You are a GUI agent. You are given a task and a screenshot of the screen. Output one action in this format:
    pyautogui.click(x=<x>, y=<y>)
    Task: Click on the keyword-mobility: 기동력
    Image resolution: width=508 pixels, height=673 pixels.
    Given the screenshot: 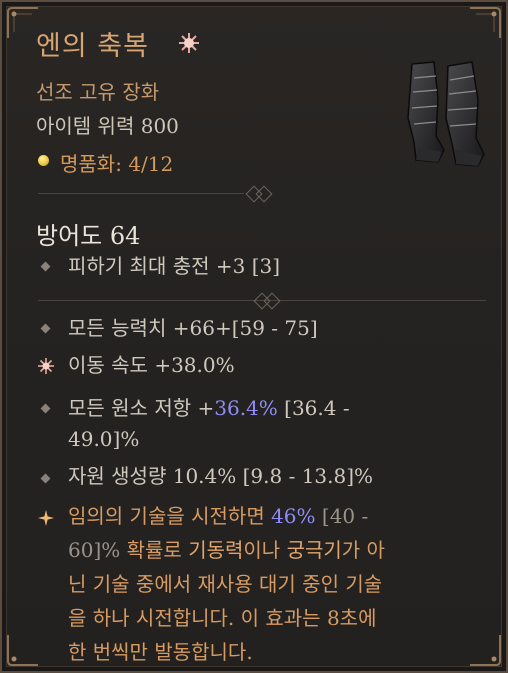 What is the action you would take?
    pyautogui.click(x=216, y=550)
    